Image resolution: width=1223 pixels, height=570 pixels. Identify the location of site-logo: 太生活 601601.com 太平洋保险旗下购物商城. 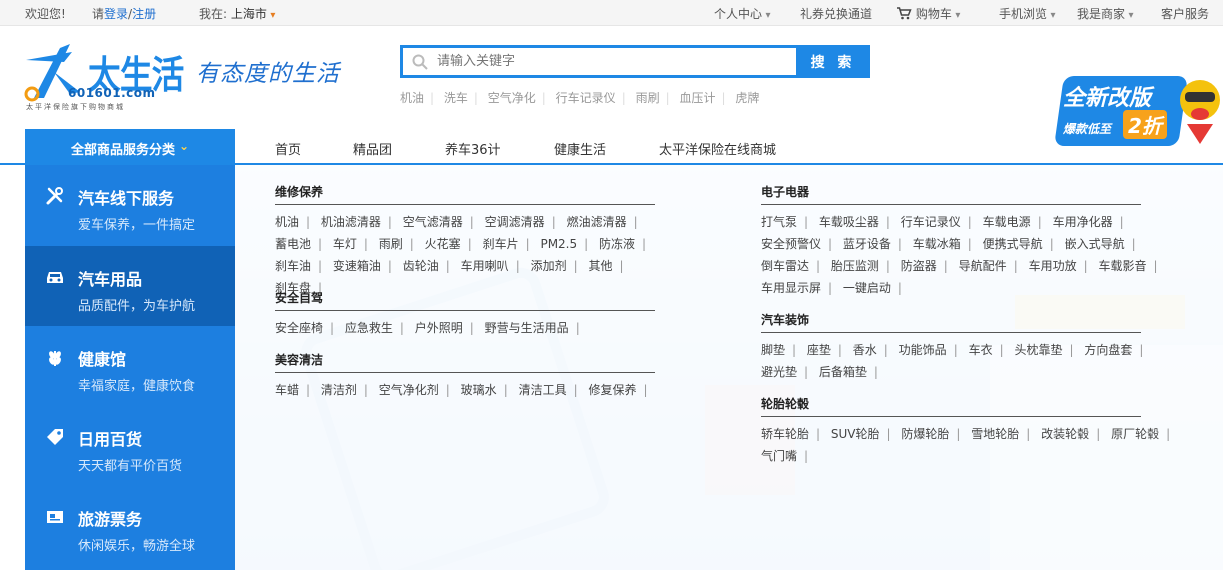
(104, 78).